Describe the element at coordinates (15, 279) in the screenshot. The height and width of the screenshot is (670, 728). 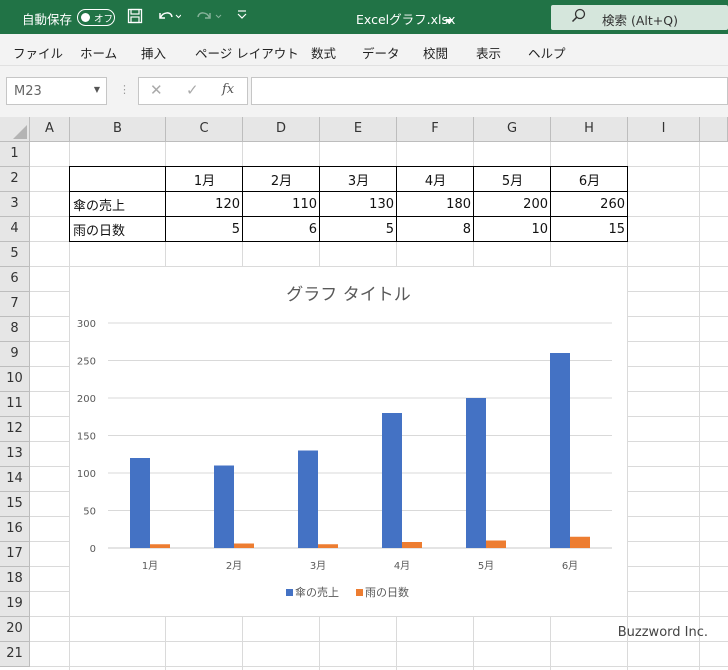
I see `row-header: 6` at that location.